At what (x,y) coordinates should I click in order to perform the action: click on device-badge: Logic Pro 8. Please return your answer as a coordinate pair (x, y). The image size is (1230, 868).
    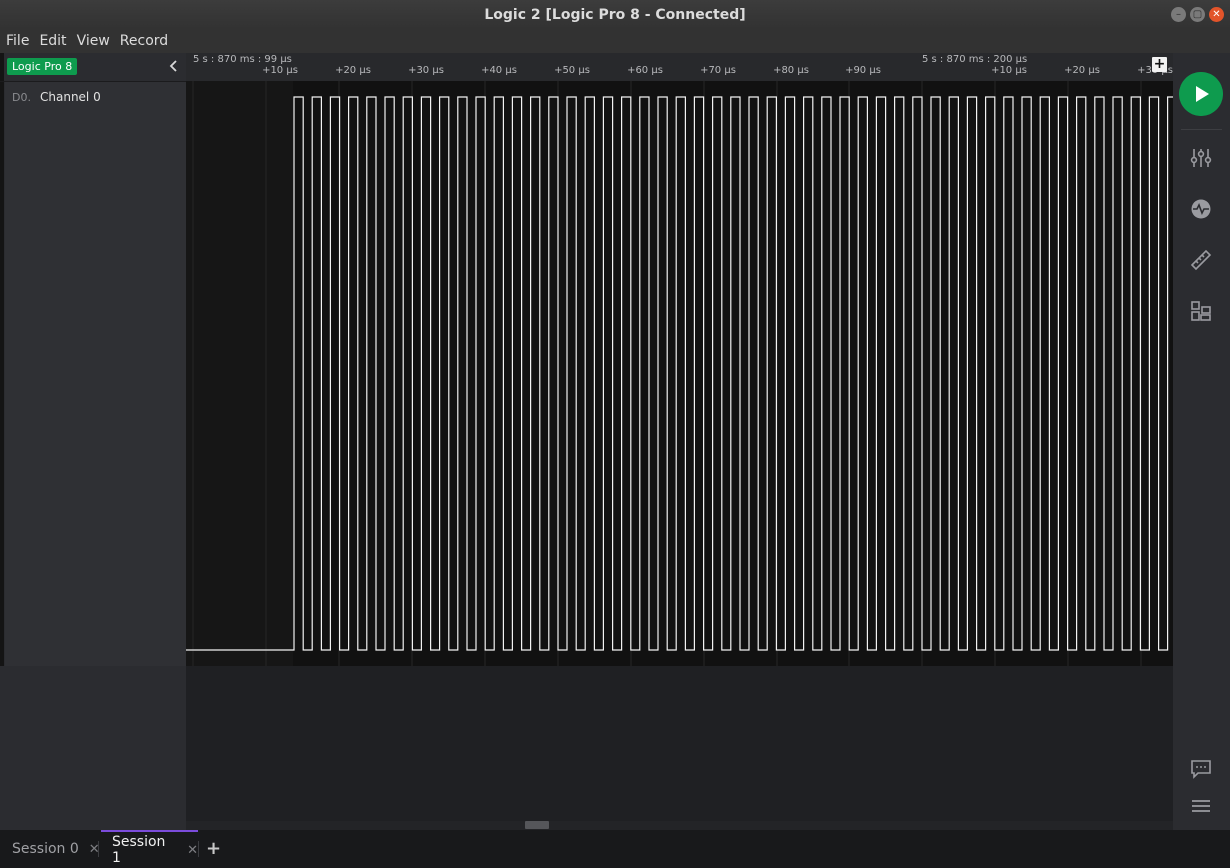
    Looking at the image, I should click on (42, 66).